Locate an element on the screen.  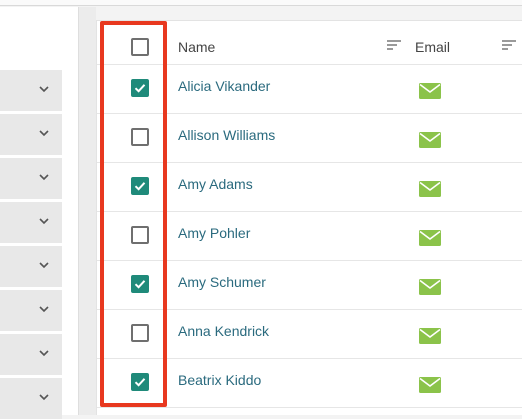
filter-panel is located at coordinates (39, 213).